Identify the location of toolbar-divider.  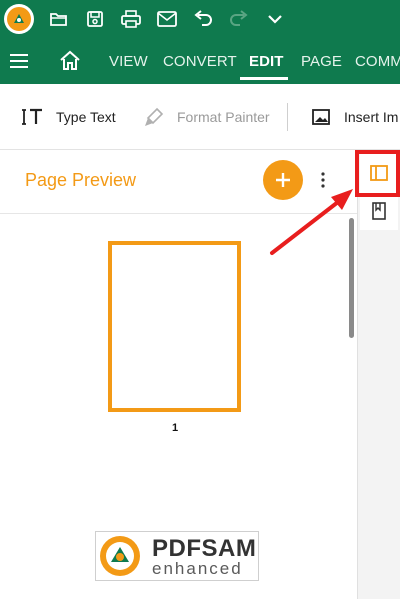
(287, 117).